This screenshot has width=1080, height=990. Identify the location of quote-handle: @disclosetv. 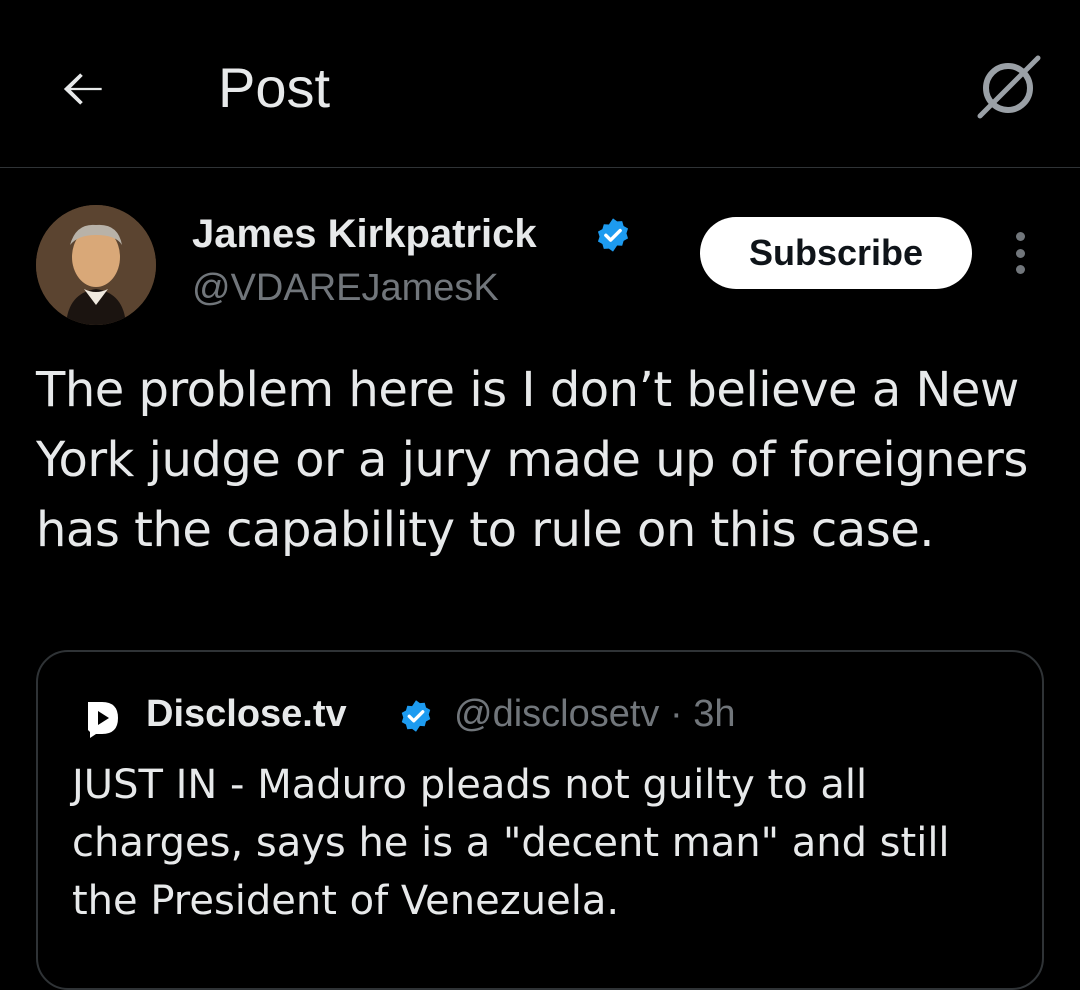
(557, 714).